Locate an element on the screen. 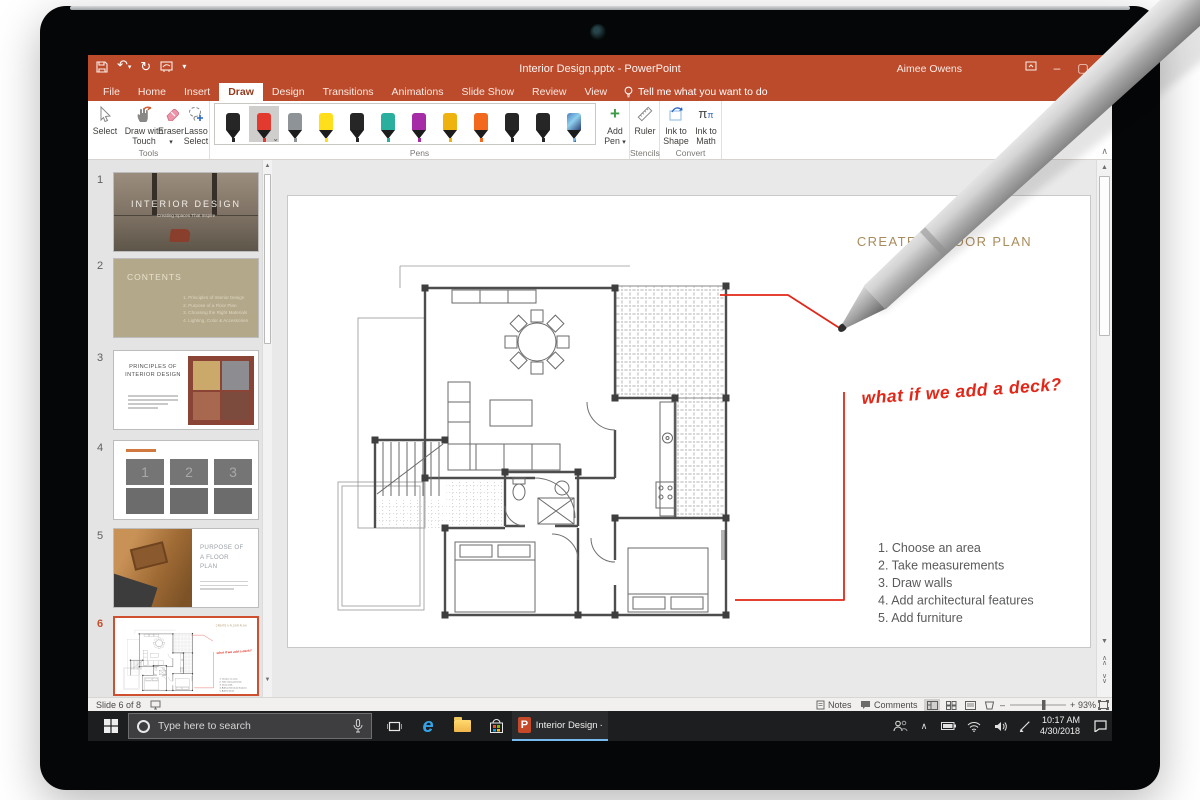  tray-overflow-chevron: ∧ is located at coordinates (924, 726).